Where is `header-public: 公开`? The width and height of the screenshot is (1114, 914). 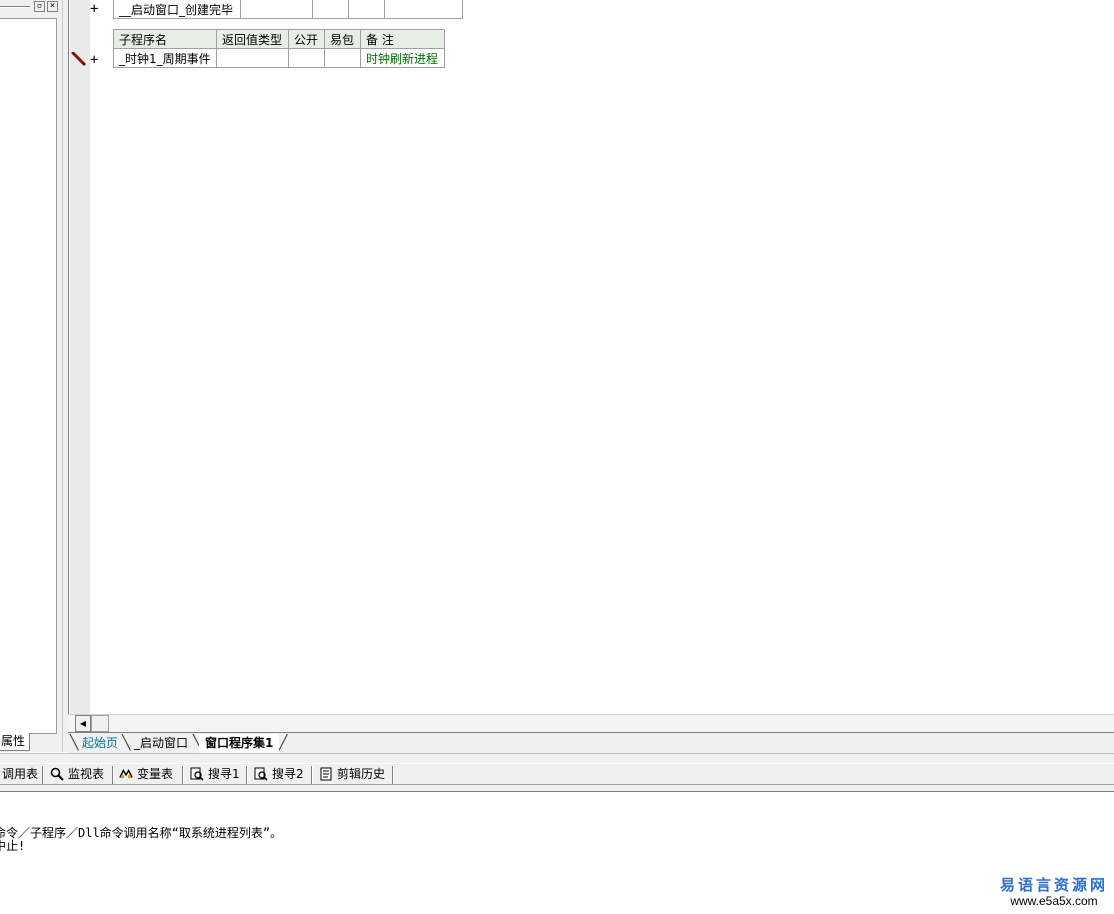 header-public: 公开 is located at coordinates (306, 39).